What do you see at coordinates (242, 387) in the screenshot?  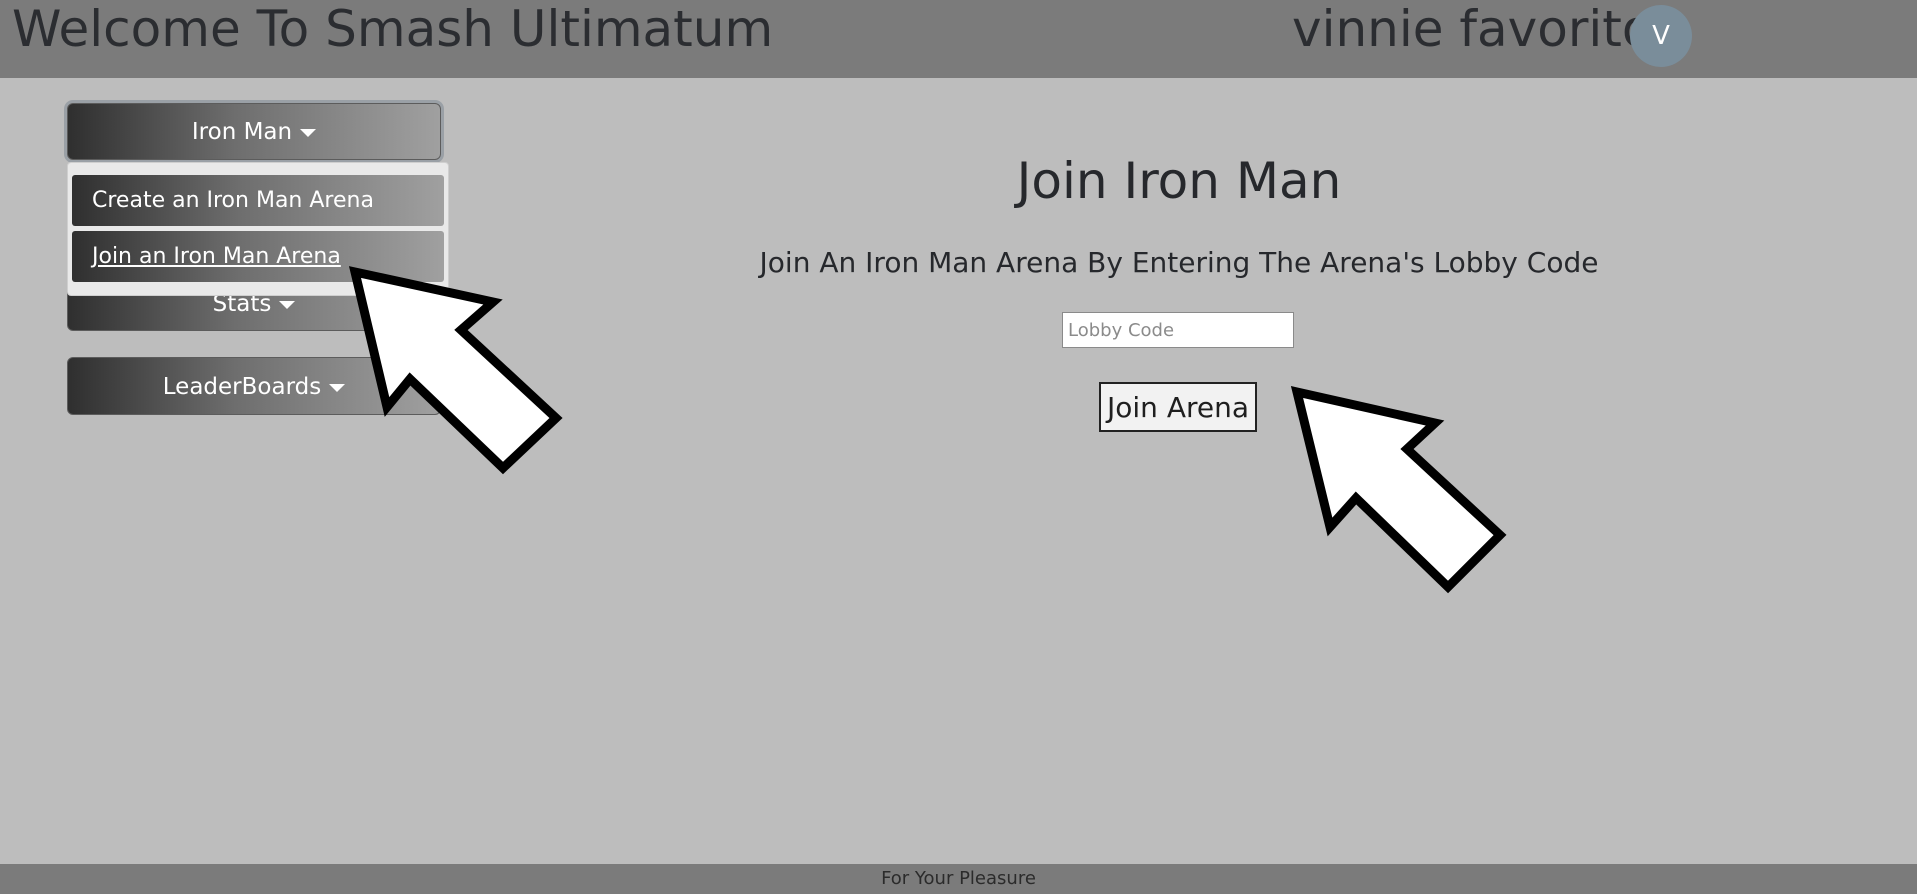 I see `leaderboards-label: LeaderBoards` at bounding box center [242, 387].